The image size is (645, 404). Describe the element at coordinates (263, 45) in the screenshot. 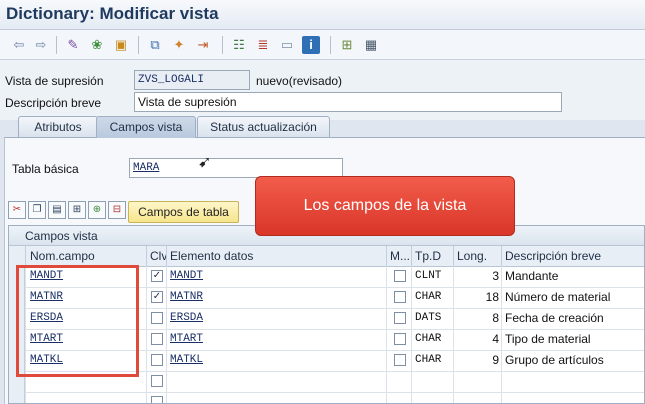

I see `align-icon: ≣` at that location.